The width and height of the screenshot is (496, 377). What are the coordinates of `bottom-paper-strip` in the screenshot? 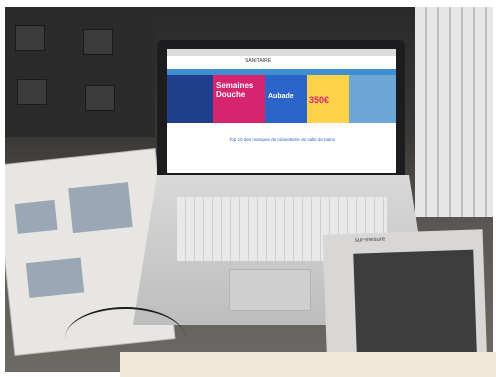 It's located at (308, 364).